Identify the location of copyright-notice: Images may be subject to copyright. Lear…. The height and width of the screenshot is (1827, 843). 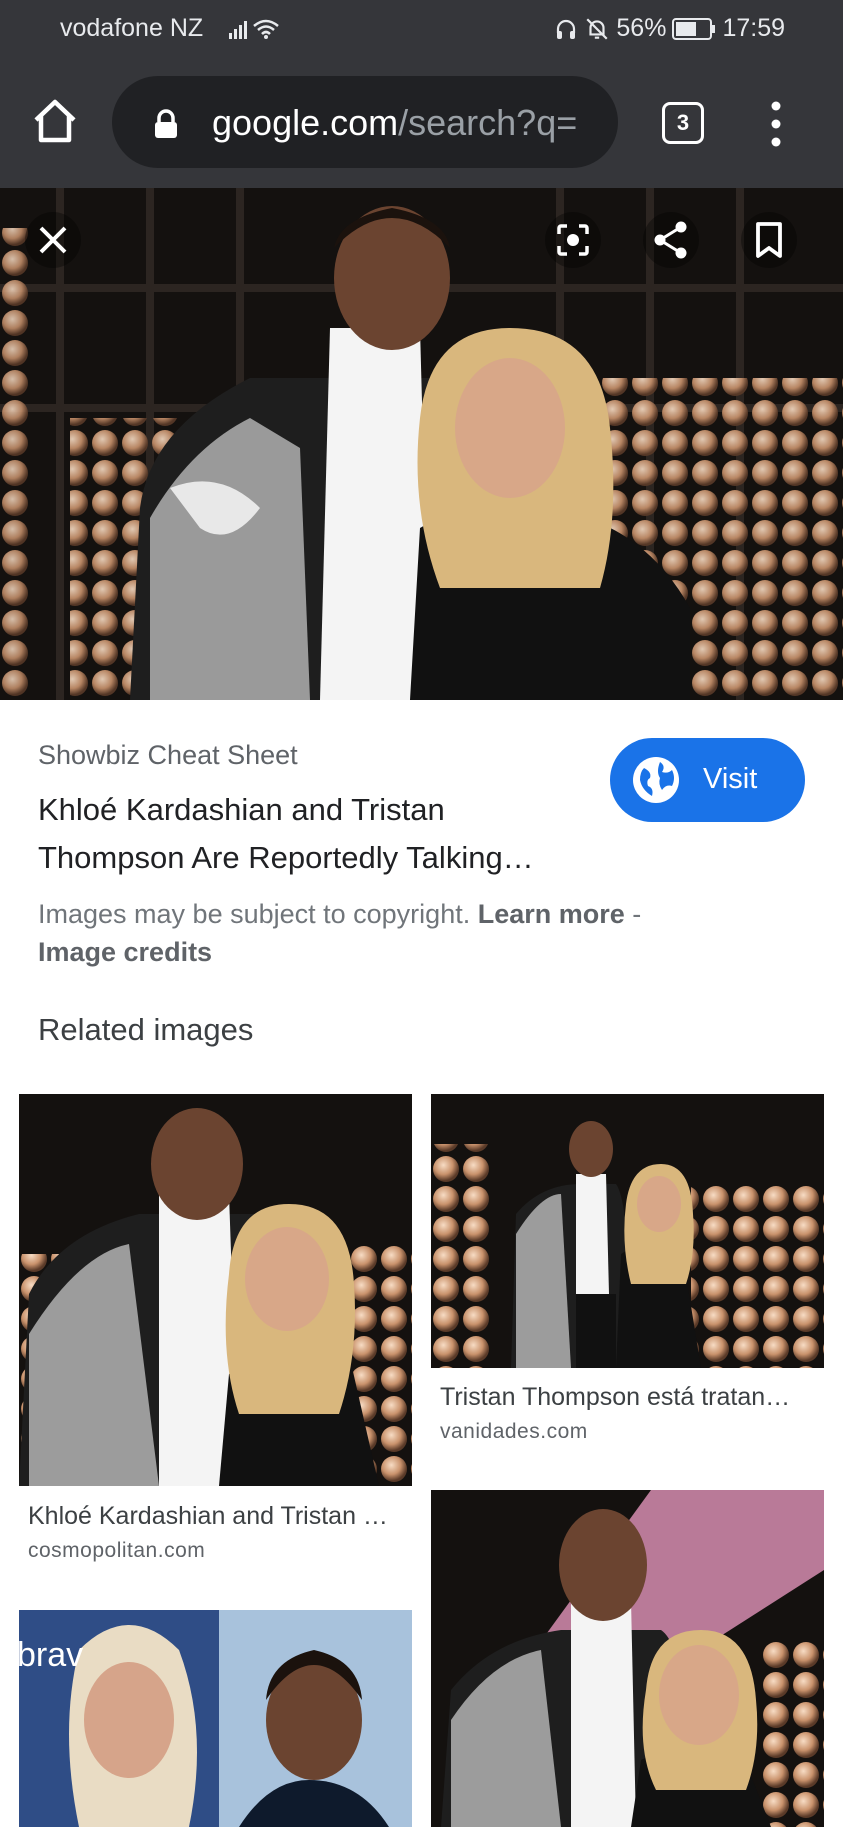
(398, 933).